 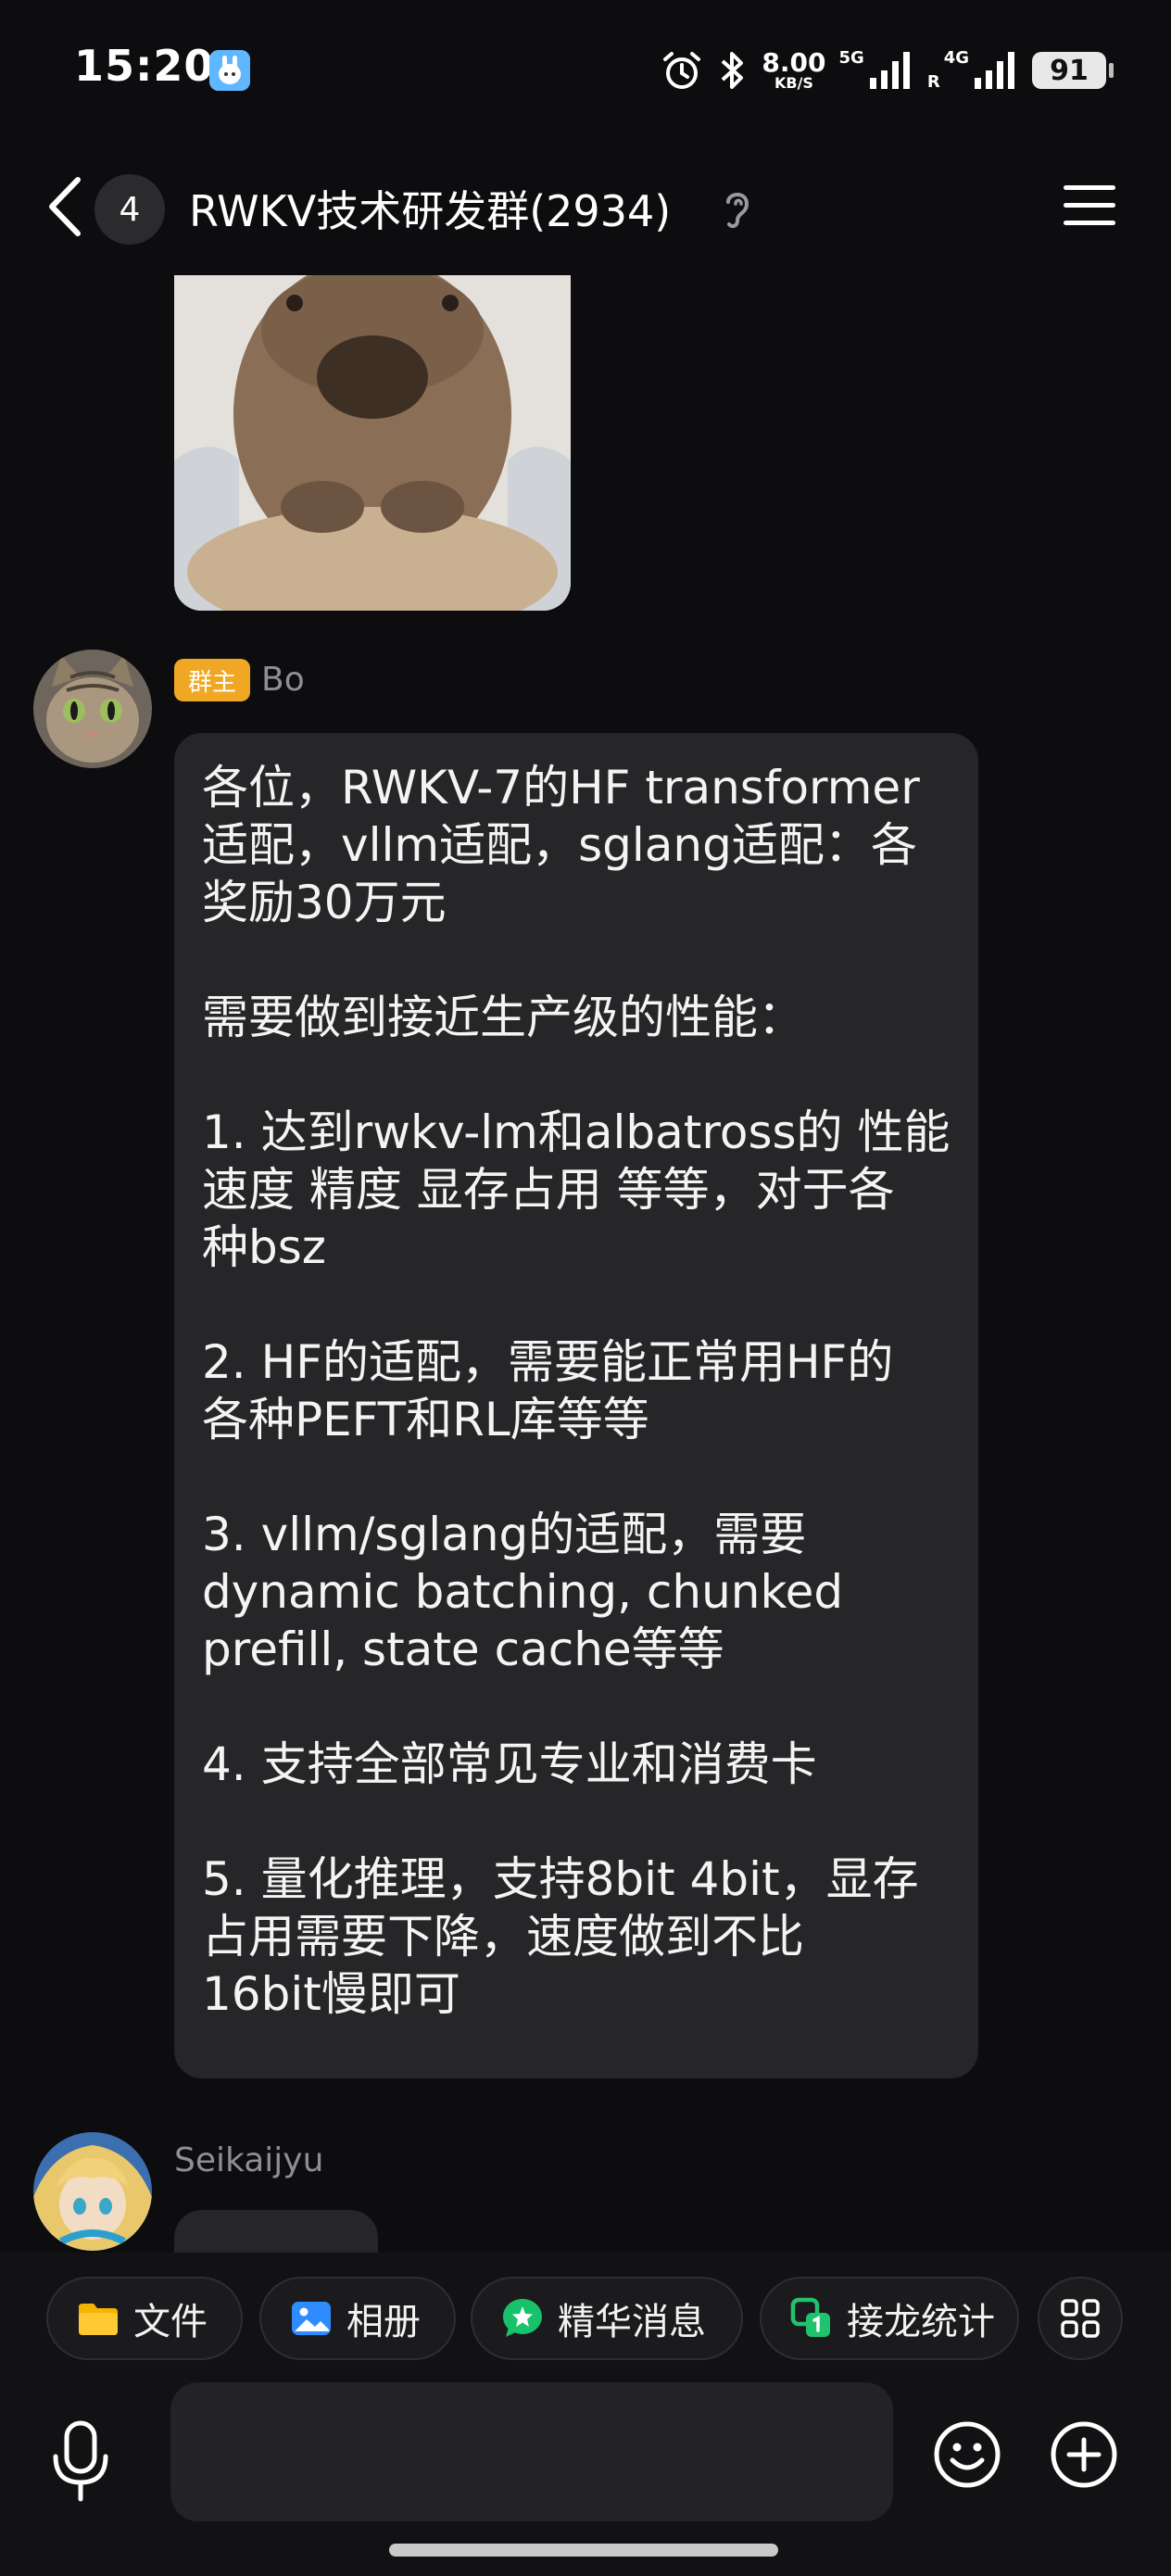 I want to click on menu-icon, so click(x=1090, y=206).